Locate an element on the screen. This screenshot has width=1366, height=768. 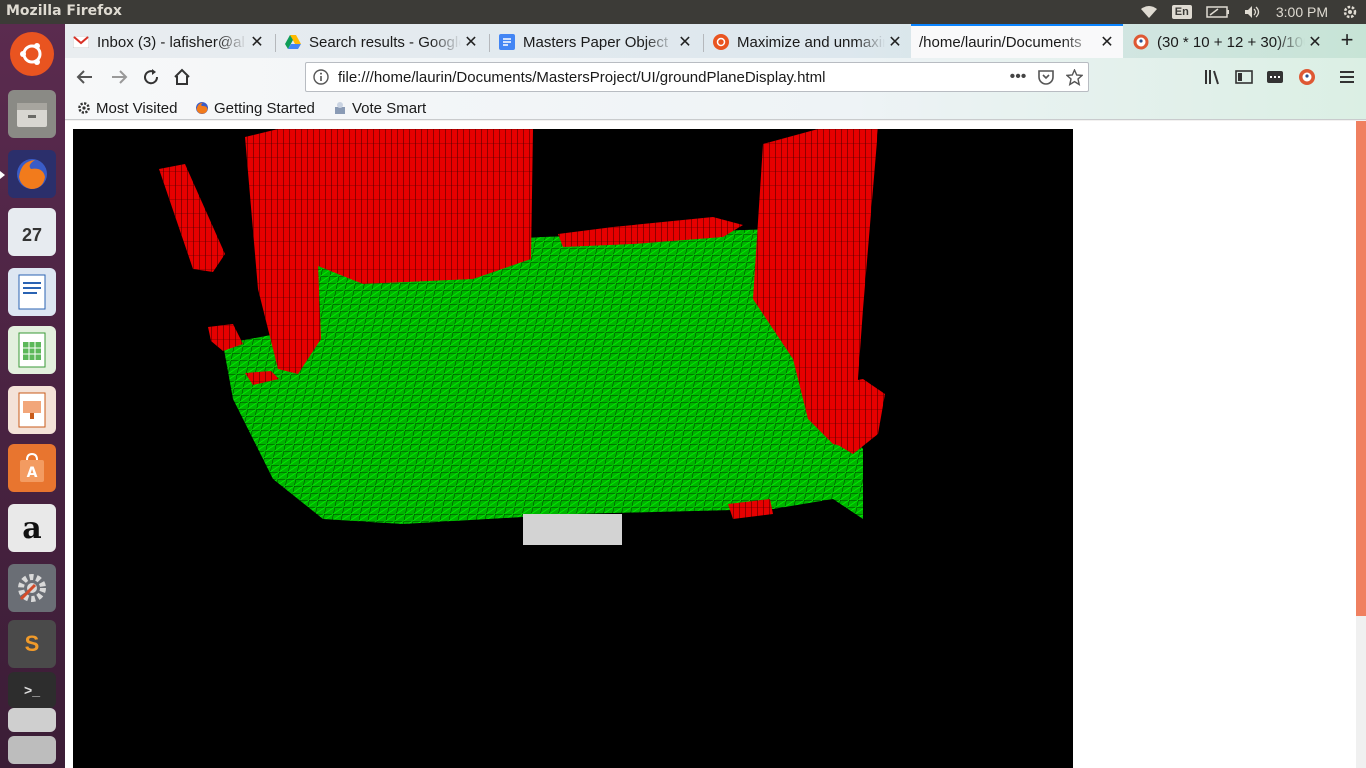
new-tab-button: + is located at coordinates (1347, 41).